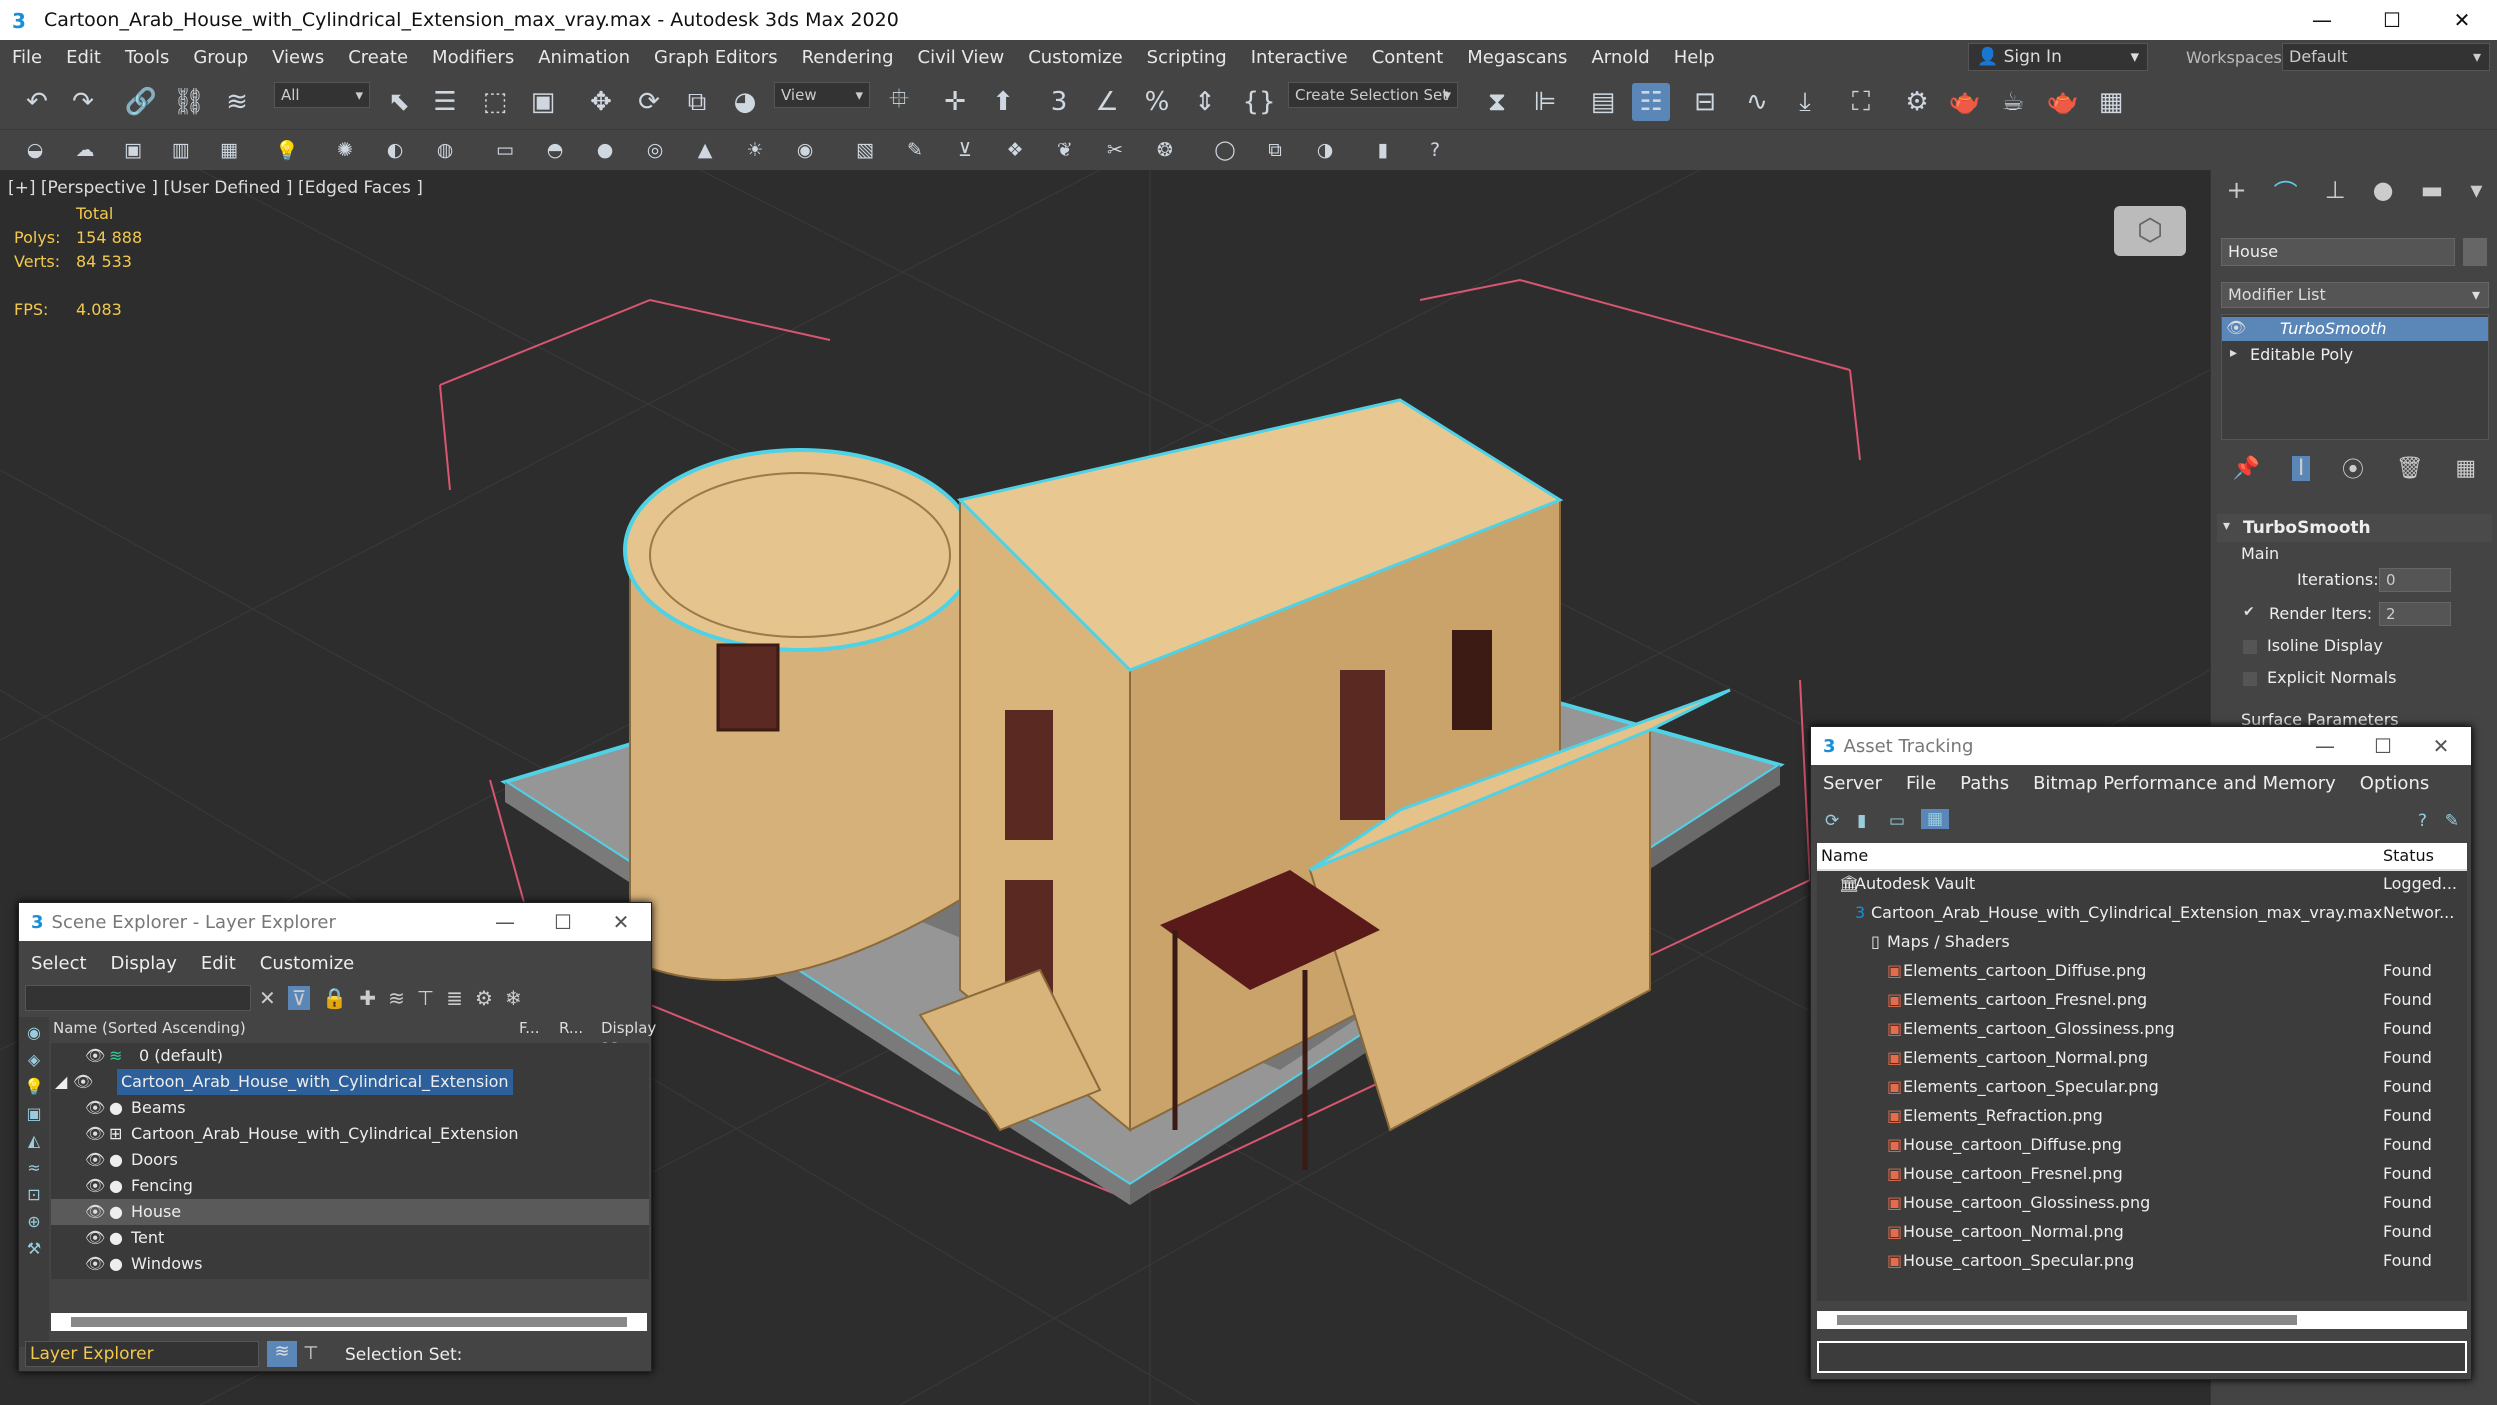 Image resolution: width=2497 pixels, height=1405 pixels. What do you see at coordinates (350, 1108) in the screenshot?
I see `object-row: 👁 ● Beams` at bounding box center [350, 1108].